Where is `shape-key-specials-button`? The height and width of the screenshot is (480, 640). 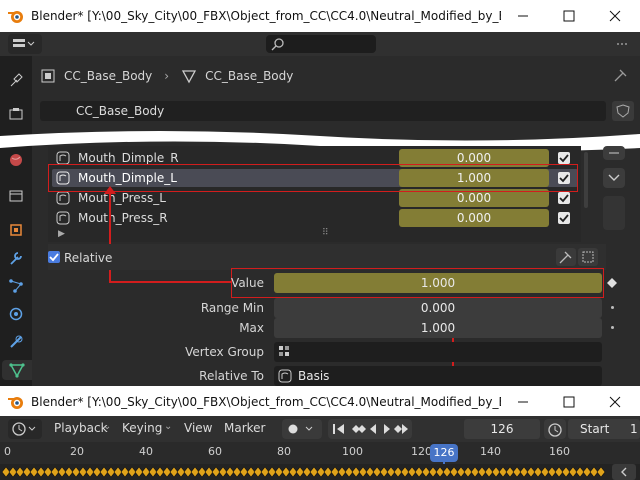 shape-key-specials-button is located at coordinates (614, 178).